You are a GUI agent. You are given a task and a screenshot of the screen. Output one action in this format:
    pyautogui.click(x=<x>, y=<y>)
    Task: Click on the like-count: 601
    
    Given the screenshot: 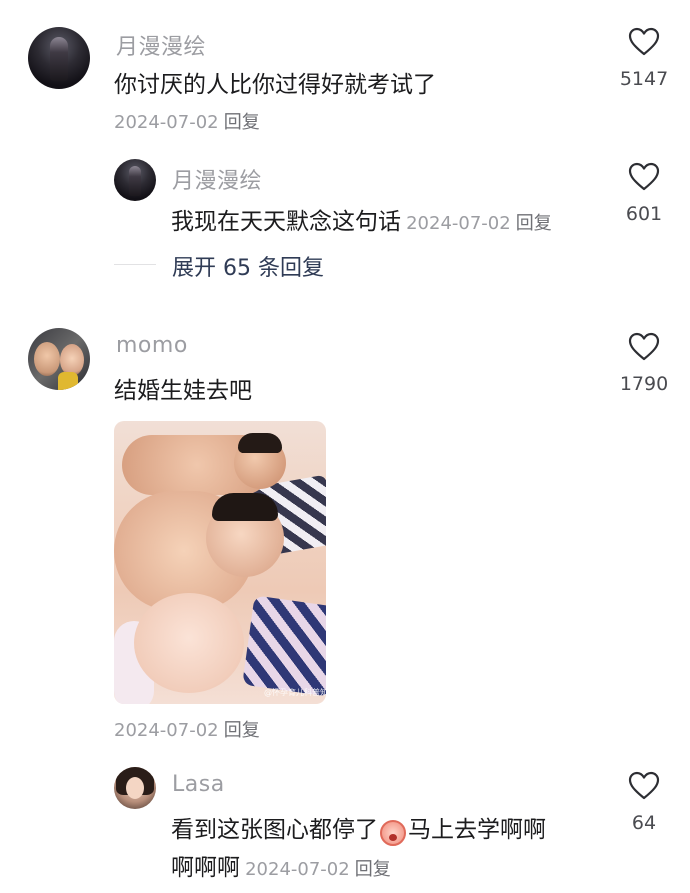 What is the action you would take?
    pyautogui.click(x=644, y=214)
    